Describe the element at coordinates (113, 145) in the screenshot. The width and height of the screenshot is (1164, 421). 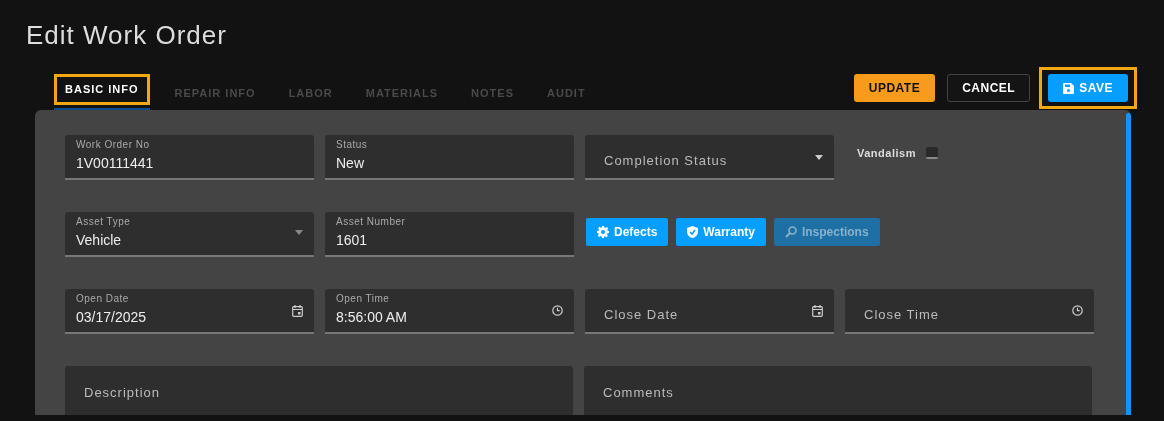
I see `field-label: Work Order No` at that location.